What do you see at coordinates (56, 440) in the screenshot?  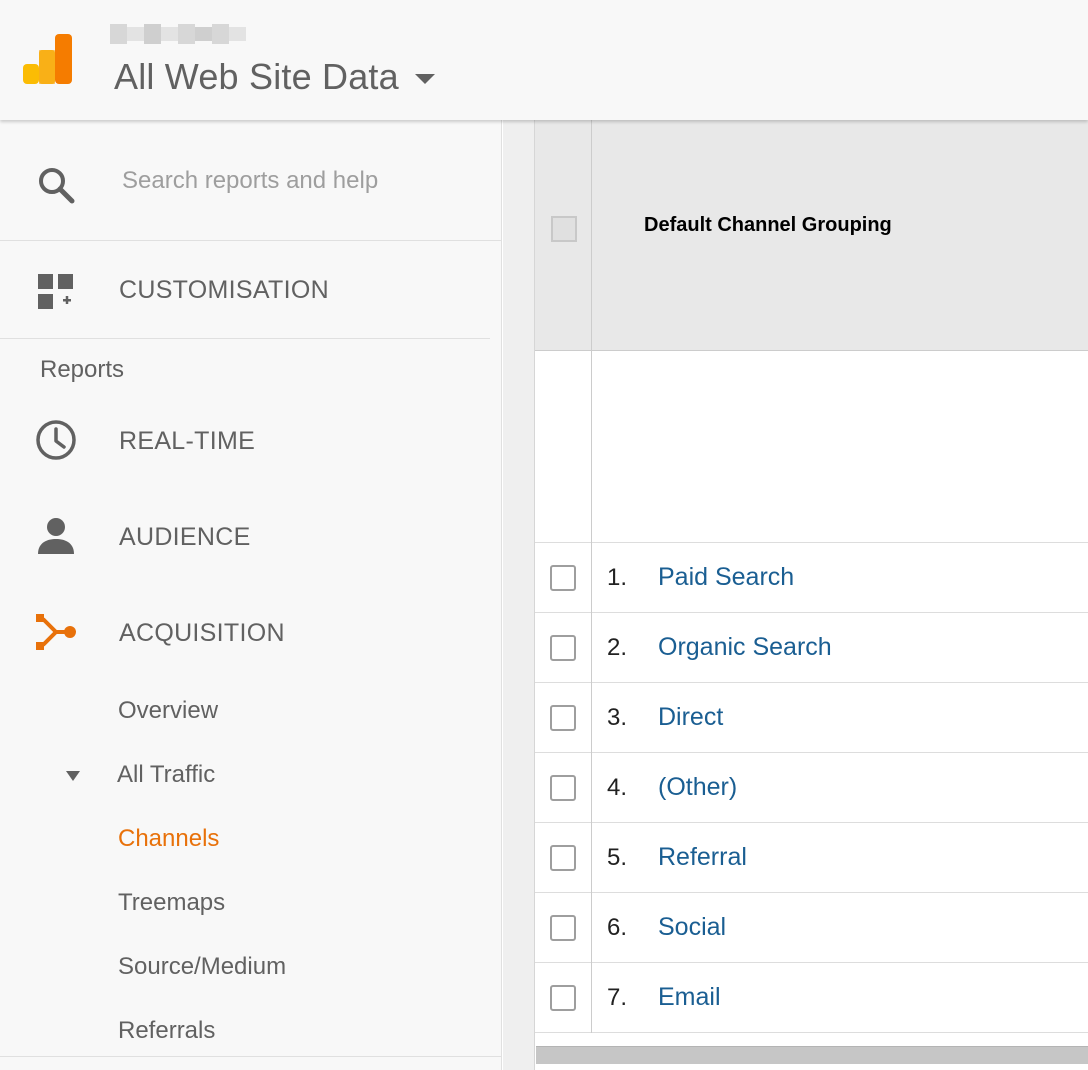 I see `clock-icon` at bounding box center [56, 440].